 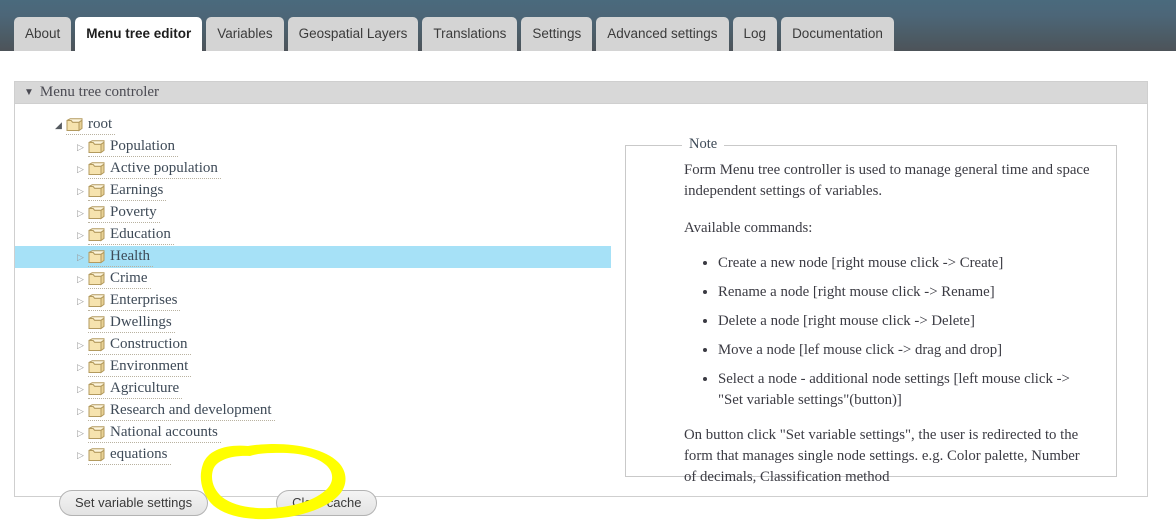 What do you see at coordinates (149, 344) in the screenshot?
I see `tree-node-label: Construction` at bounding box center [149, 344].